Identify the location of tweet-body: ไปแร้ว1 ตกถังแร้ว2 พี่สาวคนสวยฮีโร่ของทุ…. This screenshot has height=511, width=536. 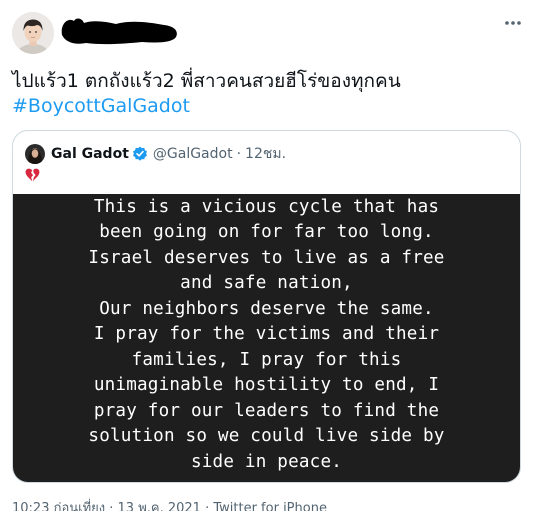
(262, 94).